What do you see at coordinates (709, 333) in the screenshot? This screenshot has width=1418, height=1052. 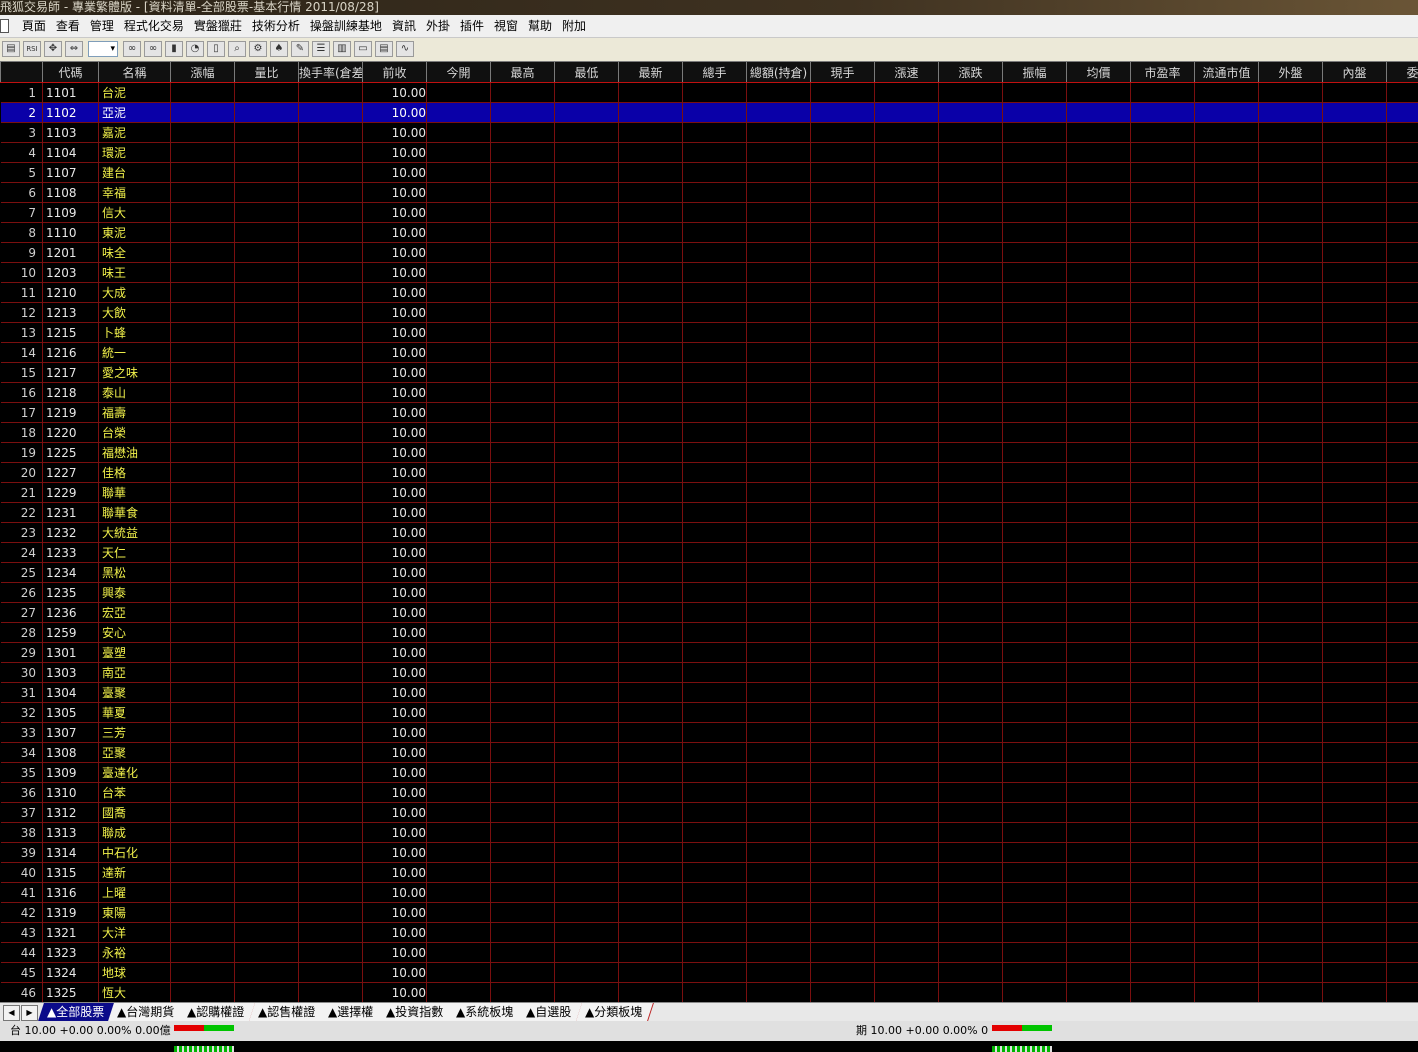 I see `table-row: 131215卜蜂10.00` at bounding box center [709, 333].